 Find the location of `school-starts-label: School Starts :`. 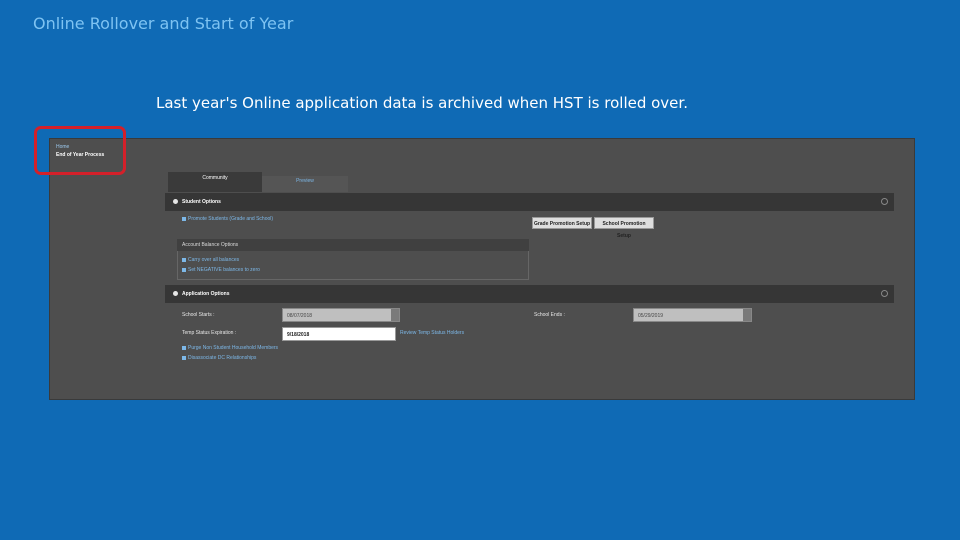

school-starts-label: School Starts : is located at coordinates (198, 315).